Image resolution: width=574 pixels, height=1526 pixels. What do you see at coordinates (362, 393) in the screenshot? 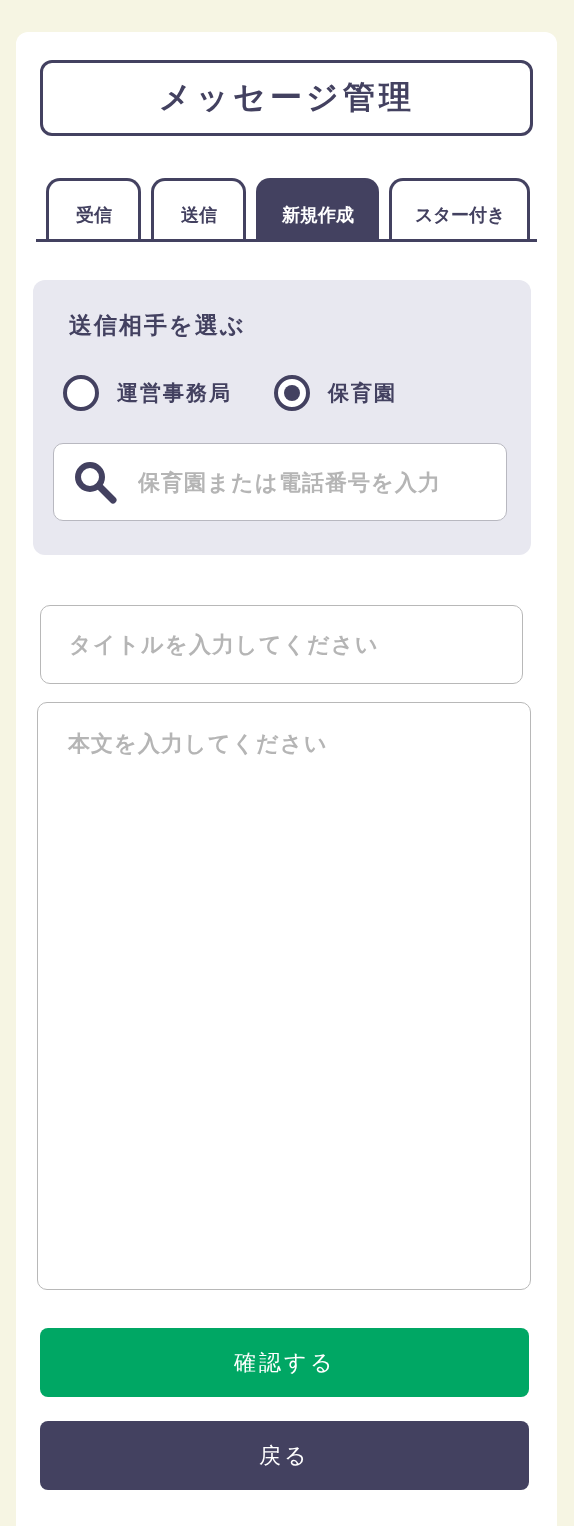
I see `radio-label: 保育園` at bounding box center [362, 393].